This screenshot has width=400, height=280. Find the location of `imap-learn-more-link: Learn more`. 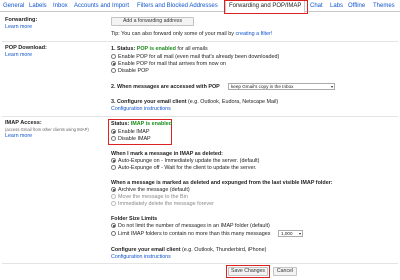

imap-learn-more-link: Learn more is located at coordinates (18, 136).